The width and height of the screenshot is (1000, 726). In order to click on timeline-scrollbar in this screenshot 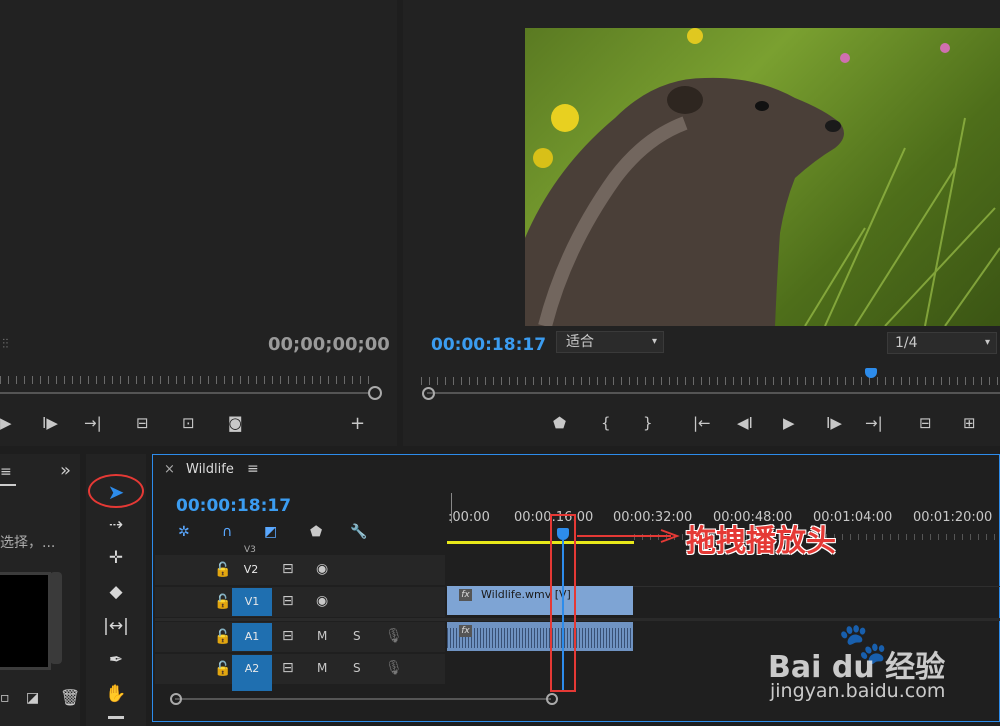, I will do `click(363, 699)`.